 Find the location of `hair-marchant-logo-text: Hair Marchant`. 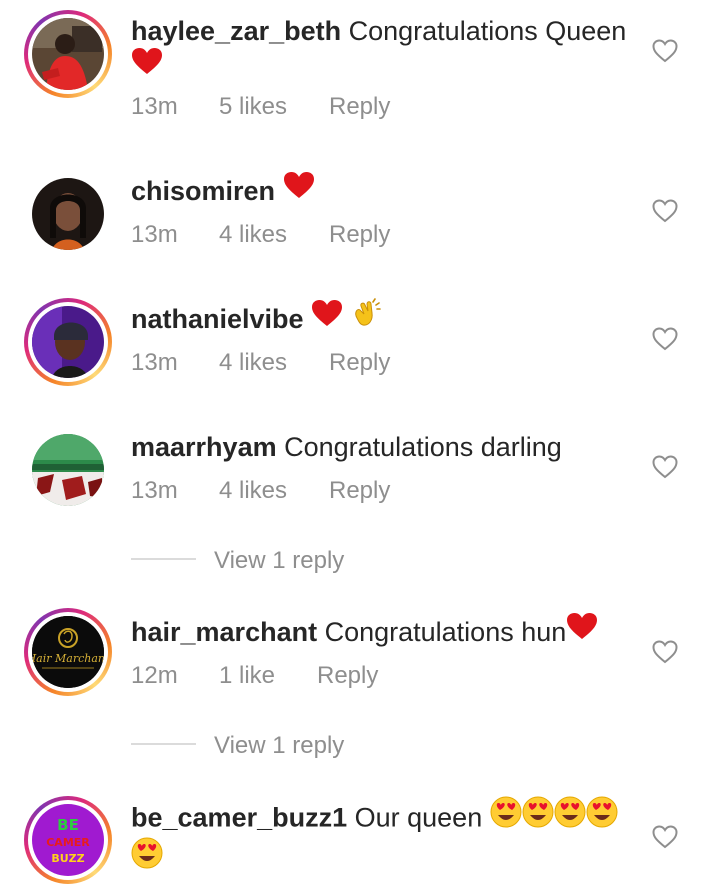

hair-marchant-logo-text: Hair Marchant is located at coordinates (68, 658).